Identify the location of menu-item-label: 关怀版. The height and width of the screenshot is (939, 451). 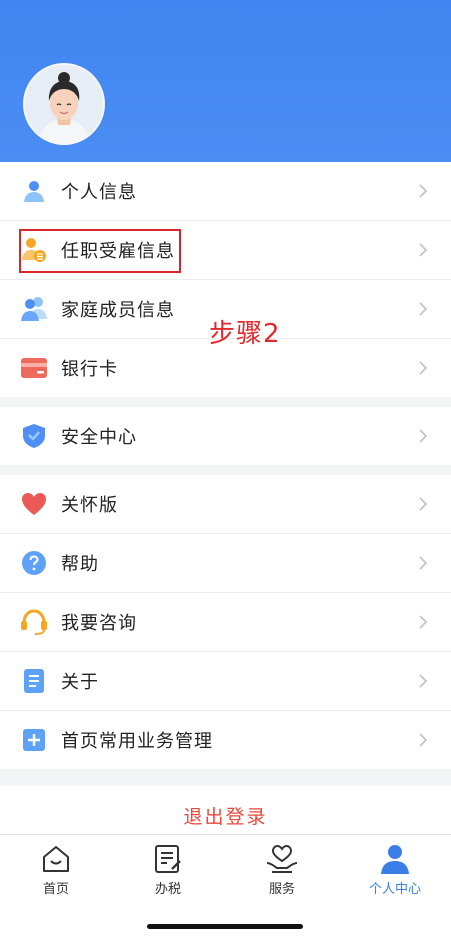
(89, 505).